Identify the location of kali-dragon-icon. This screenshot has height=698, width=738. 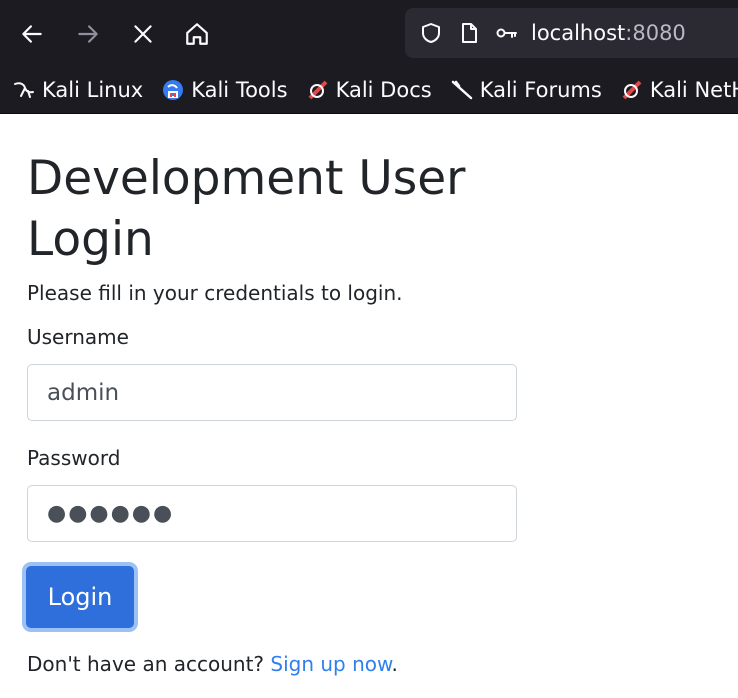
(24, 90).